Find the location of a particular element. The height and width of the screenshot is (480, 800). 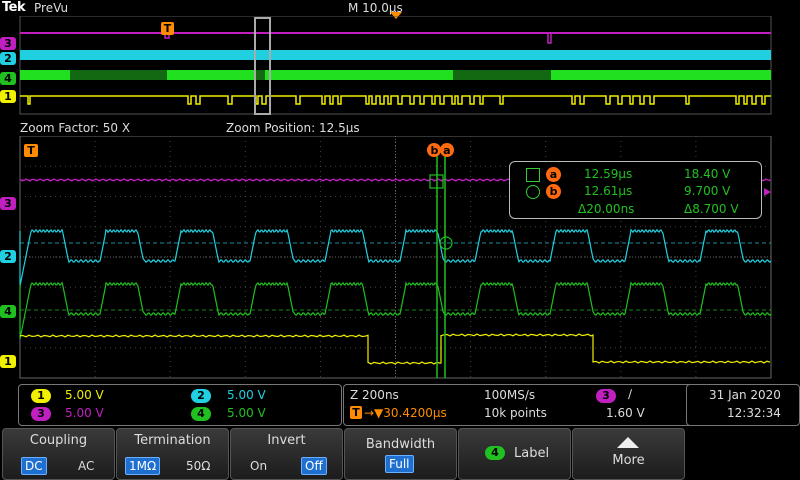

zoom-position: Zoom Position: 12.5µs is located at coordinates (293, 128).